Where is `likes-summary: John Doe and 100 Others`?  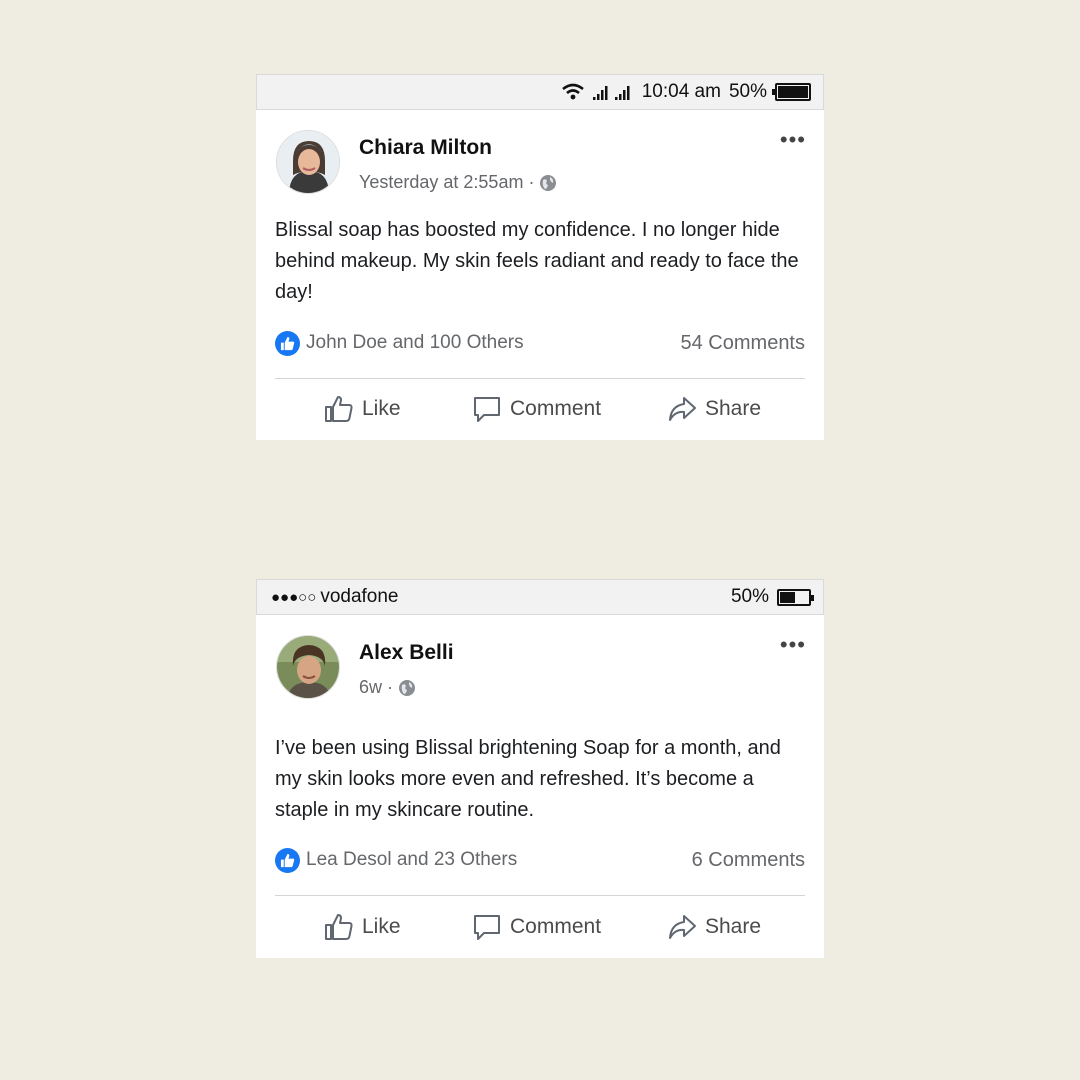
likes-summary: John Doe and 100 Others is located at coordinates (399, 343).